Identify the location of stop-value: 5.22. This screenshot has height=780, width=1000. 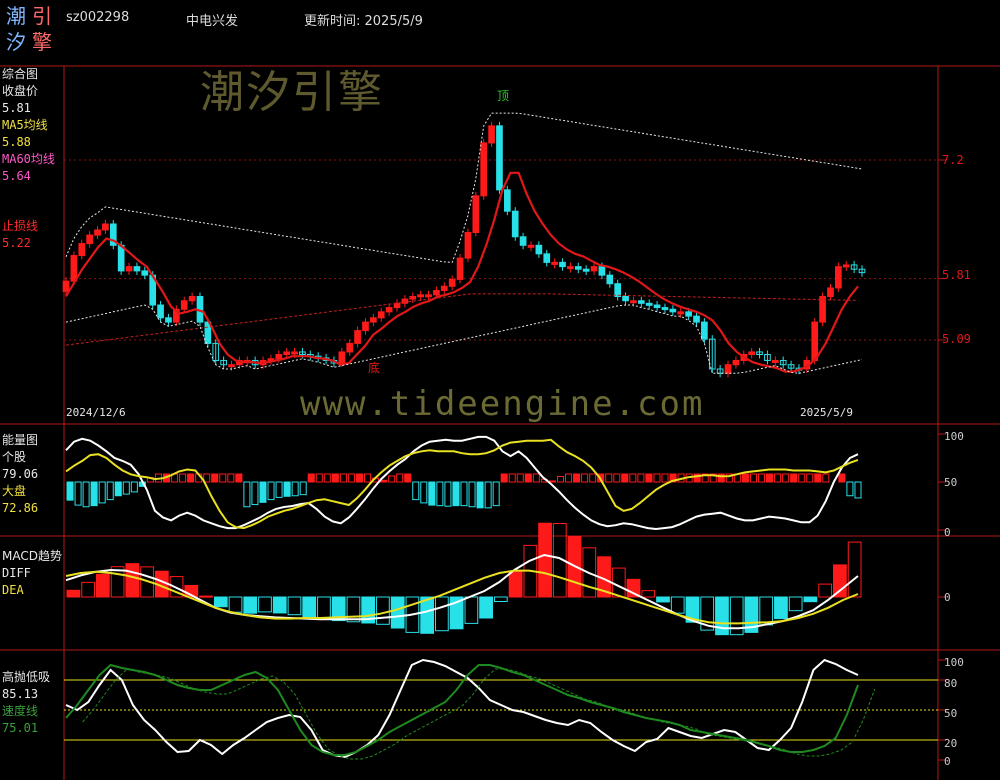
(16, 243).